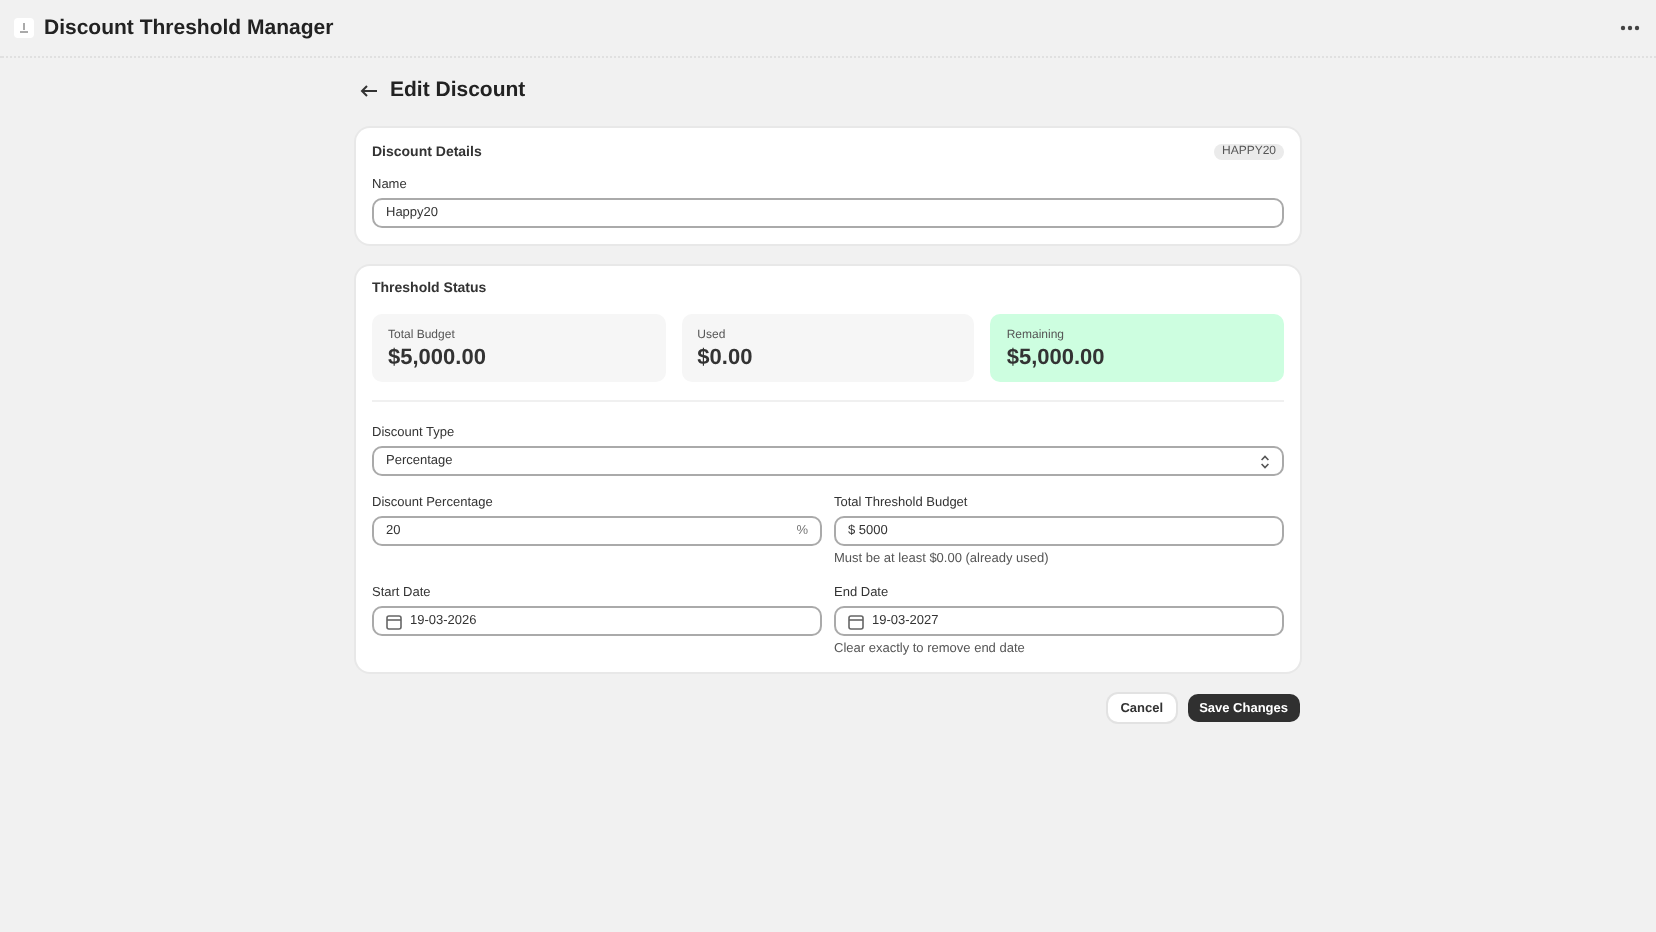 This screenshot has width=1656, height=932. Describe the element at coordinates (369, 90) in the screenshot. I see `back-arrow-icon` at that location.